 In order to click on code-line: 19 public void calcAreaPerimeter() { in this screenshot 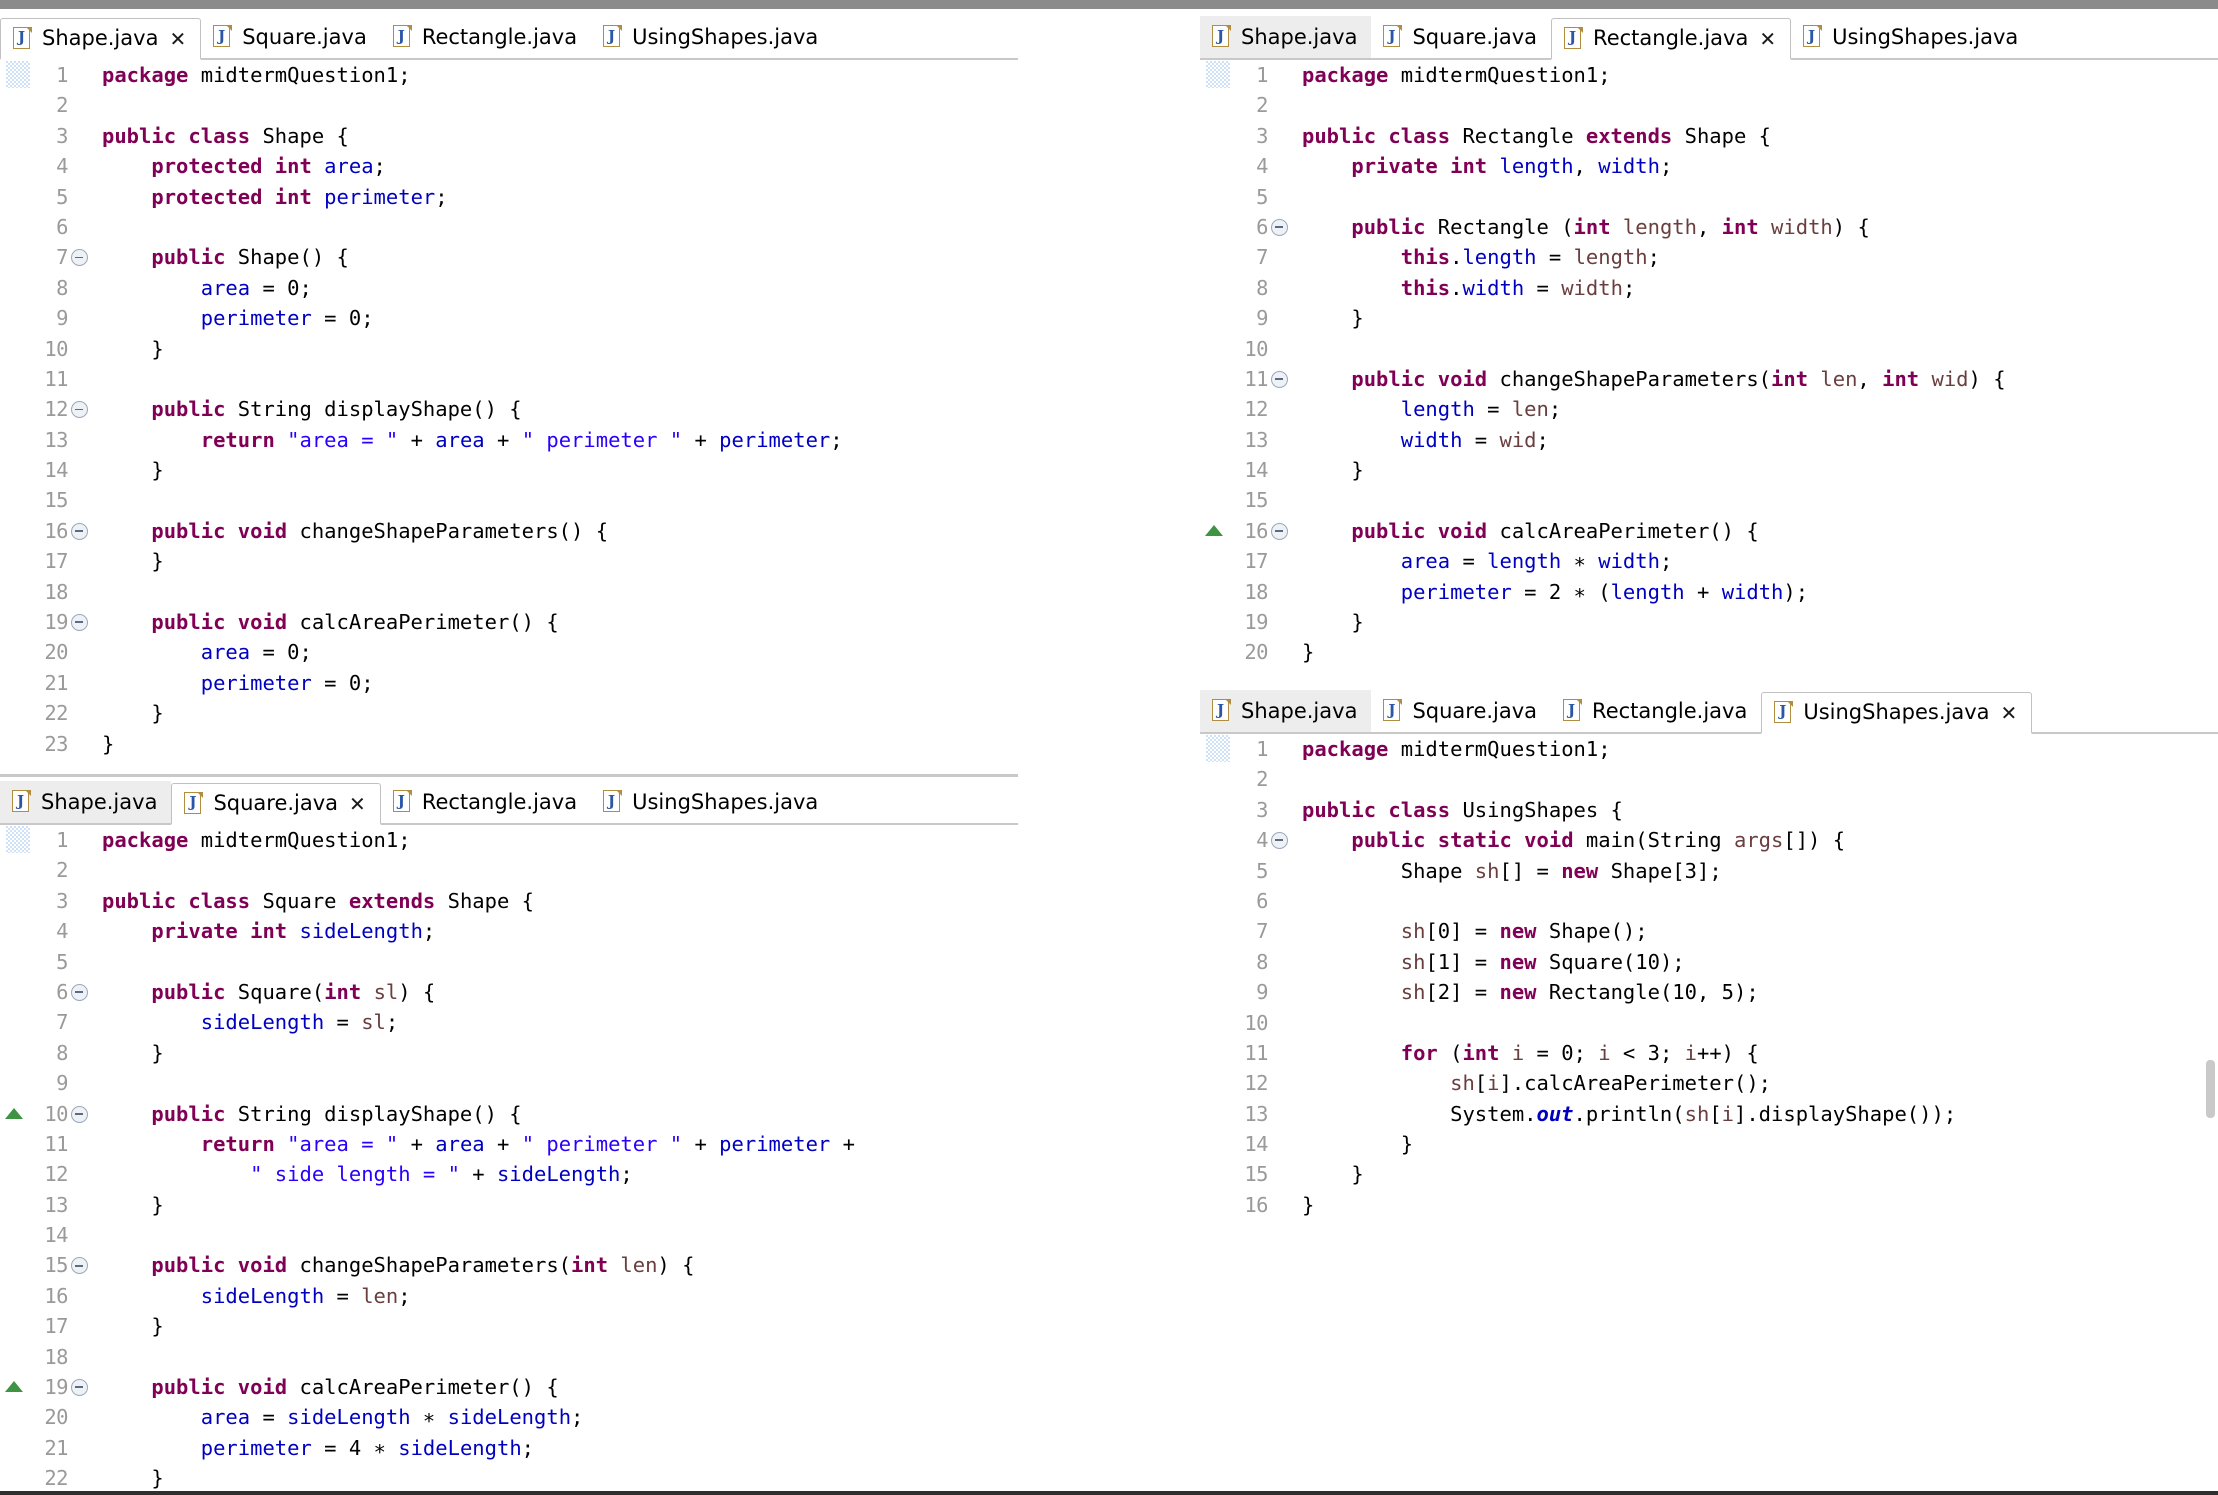, I will do `click(509, 622)`.